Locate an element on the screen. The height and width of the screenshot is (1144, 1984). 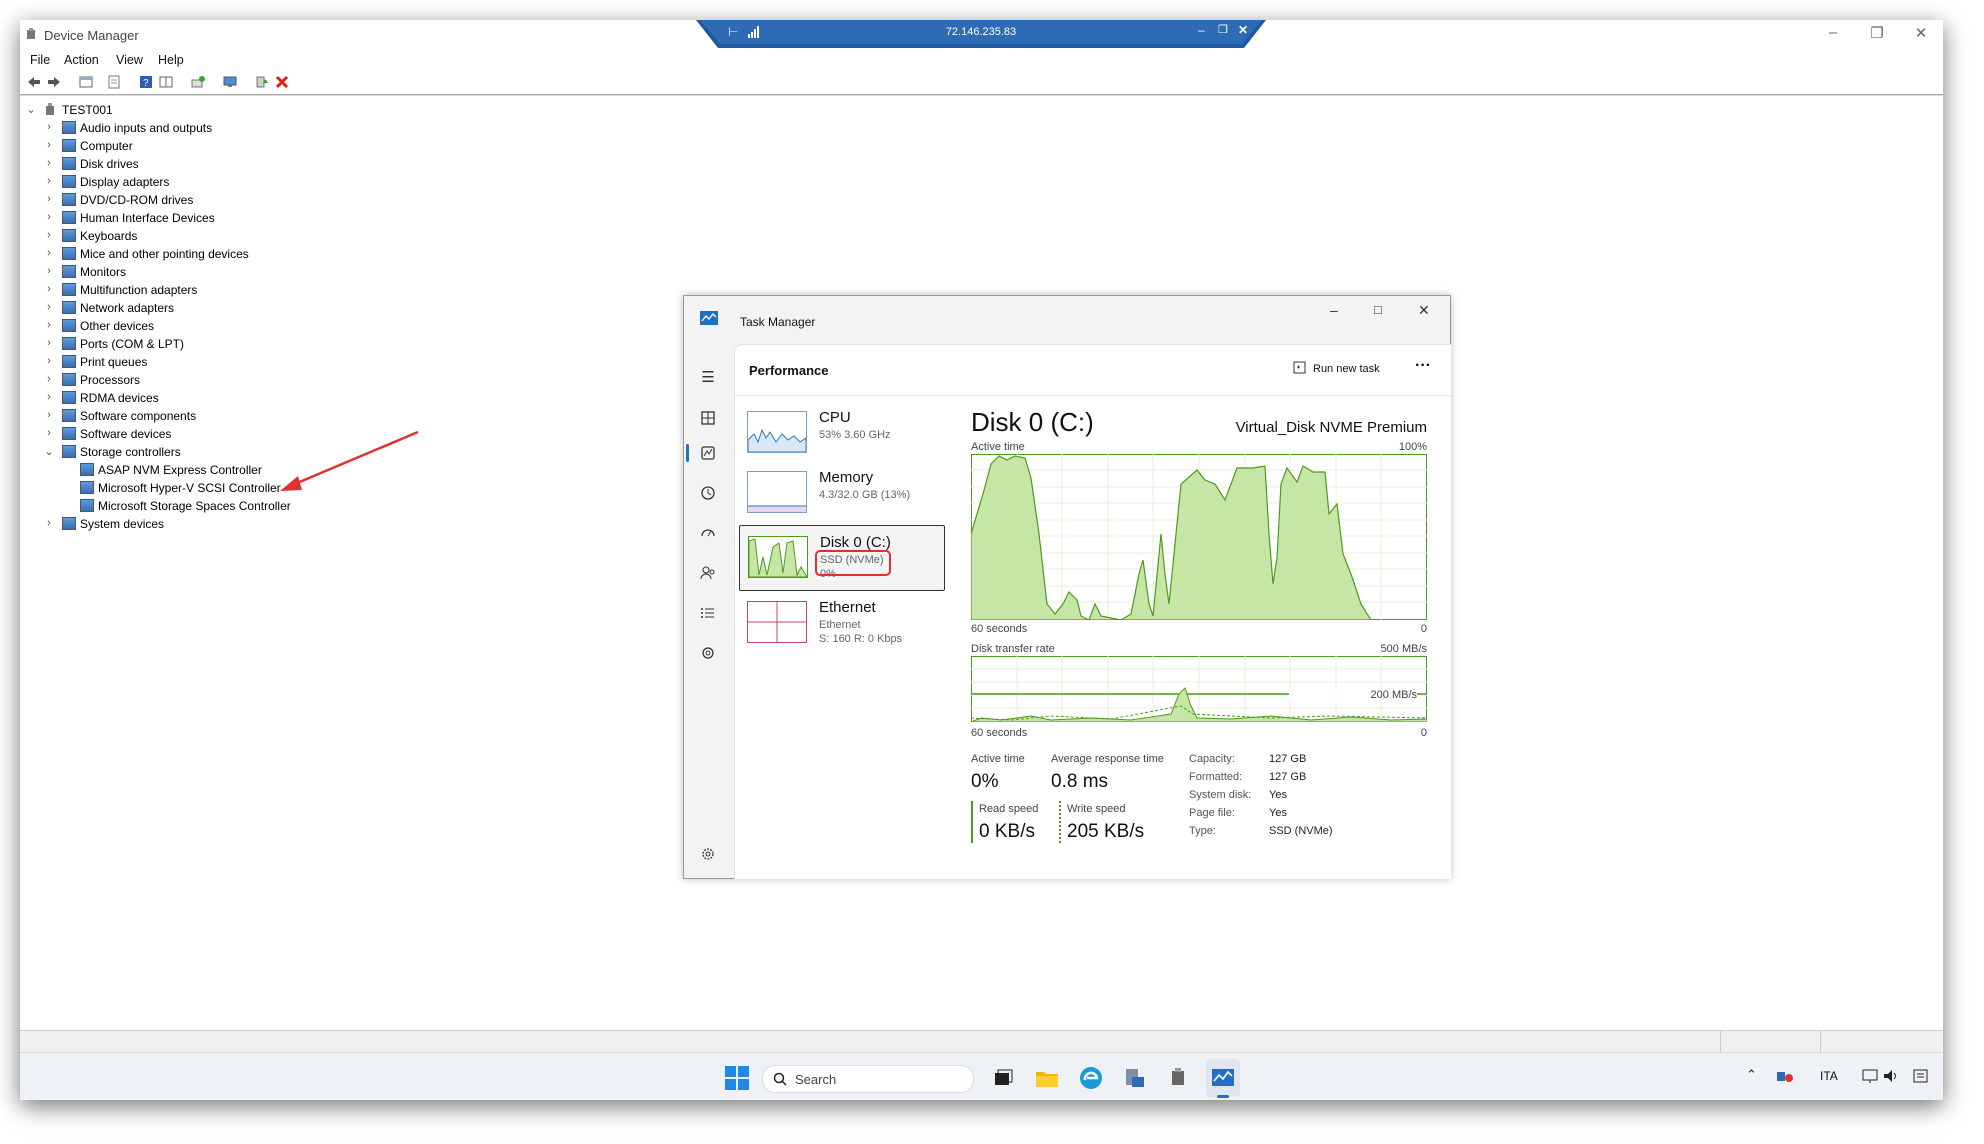
window-grid-icon is located at coordinates (166, 82).